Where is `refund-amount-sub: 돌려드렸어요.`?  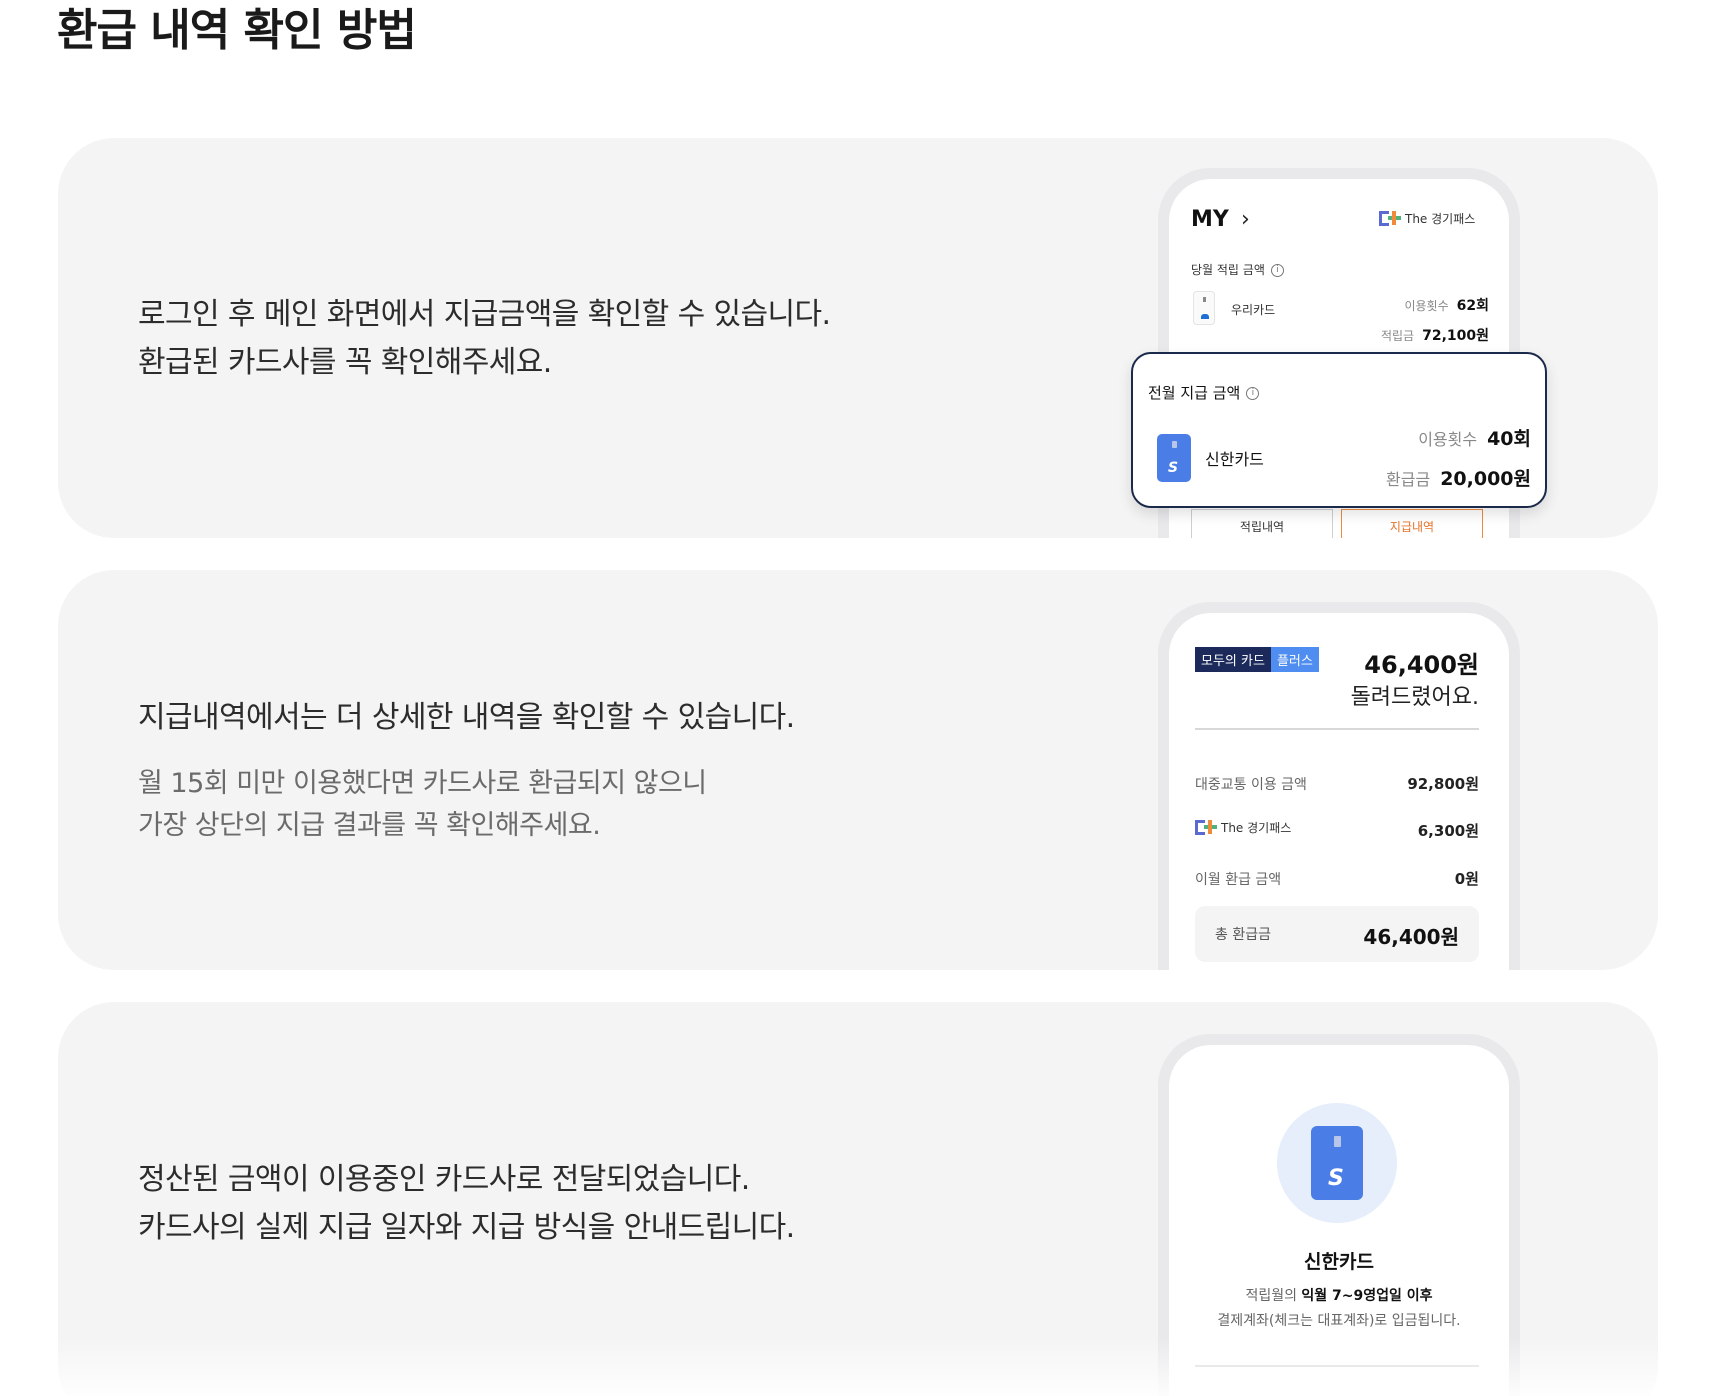
refund-amount-sub: 돌려드렸어요. is located at coordinates (1414, 697).